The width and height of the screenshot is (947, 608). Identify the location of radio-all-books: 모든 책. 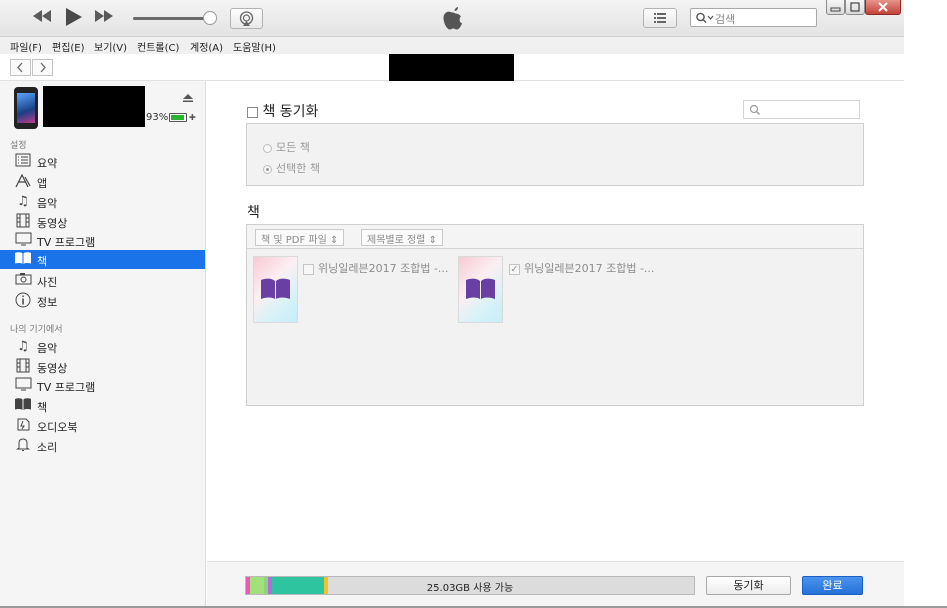
(286, 147).